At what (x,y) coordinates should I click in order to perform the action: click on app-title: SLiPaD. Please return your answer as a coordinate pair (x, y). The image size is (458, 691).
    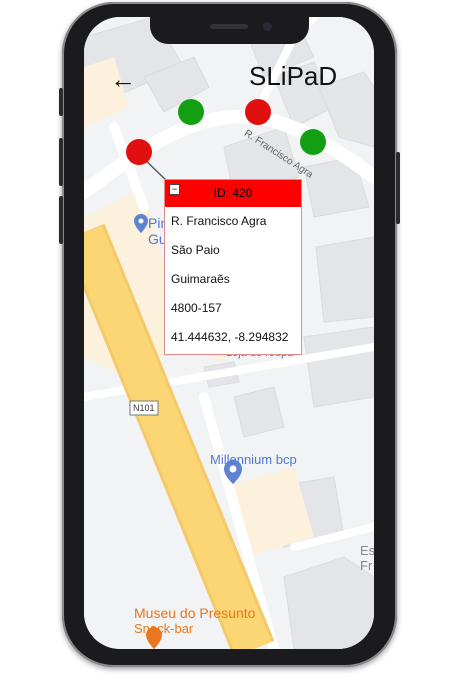
    Looking at the image, I should click on (293, 76).